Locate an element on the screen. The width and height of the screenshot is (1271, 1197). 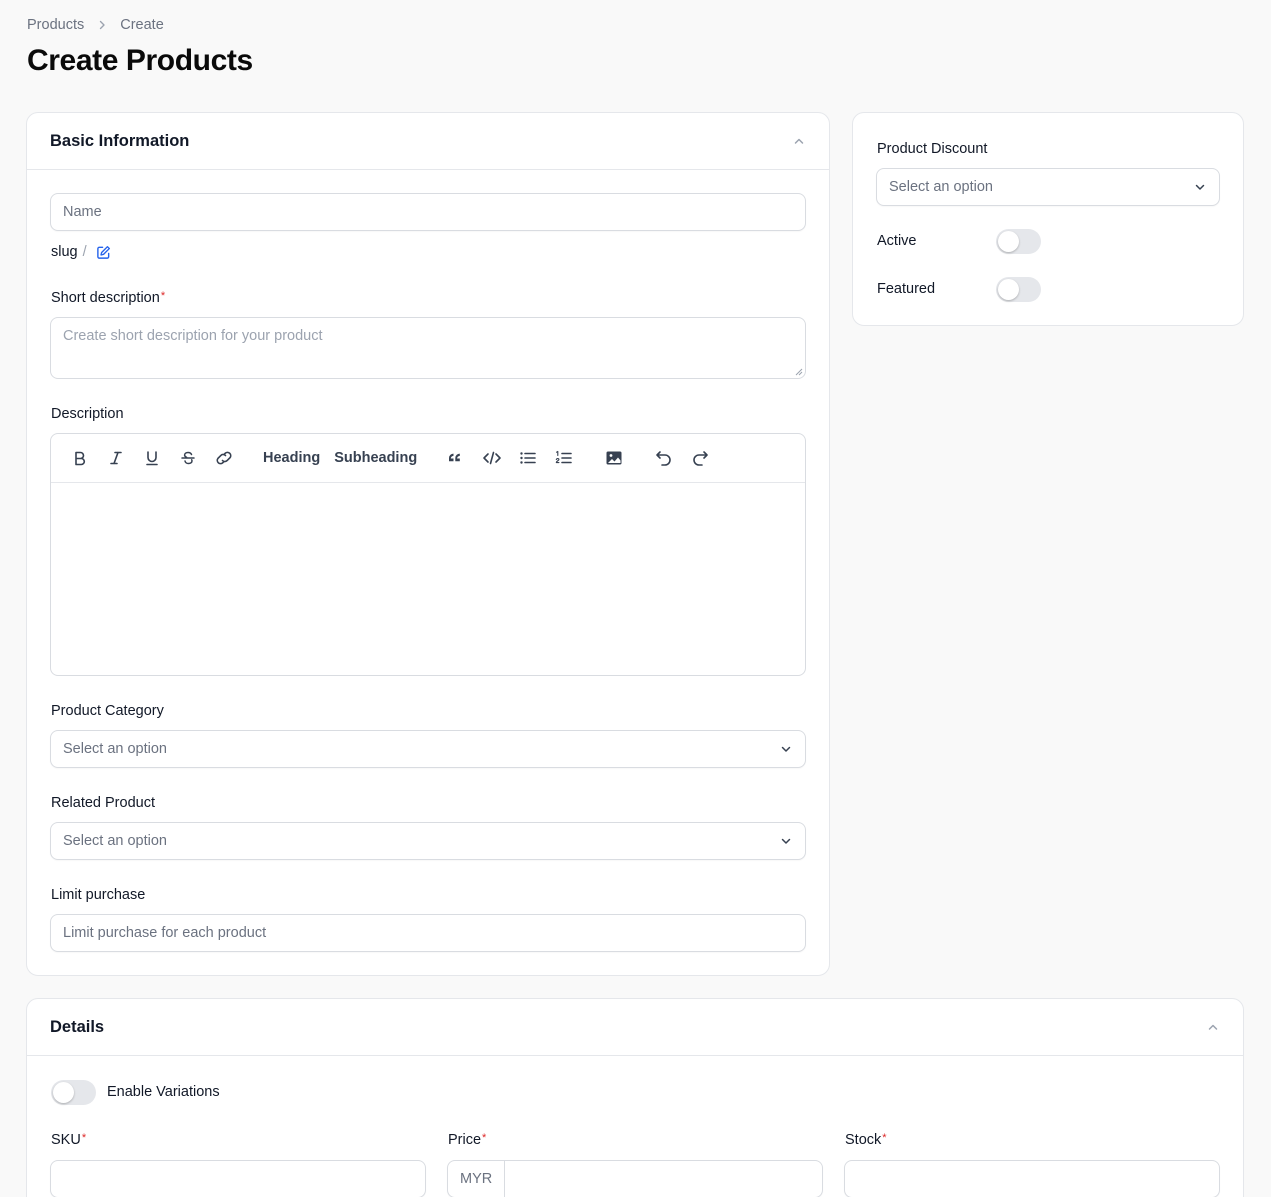
redo-icon is located at coordinates (700, 458).